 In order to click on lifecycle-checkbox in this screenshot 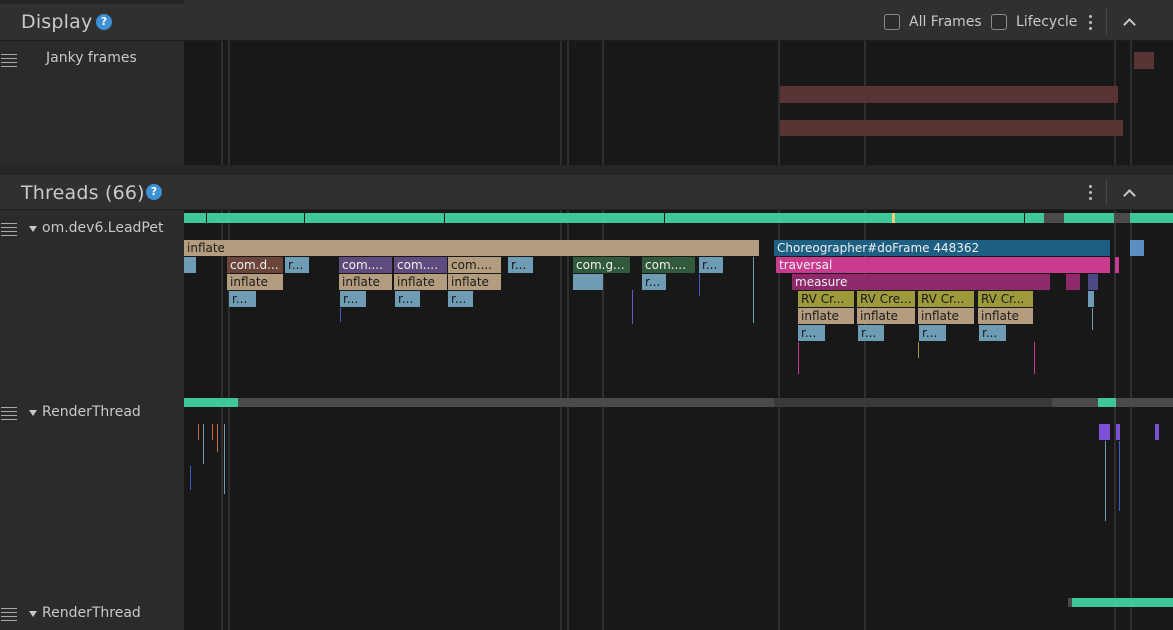, I will do `click(999, 22)`.